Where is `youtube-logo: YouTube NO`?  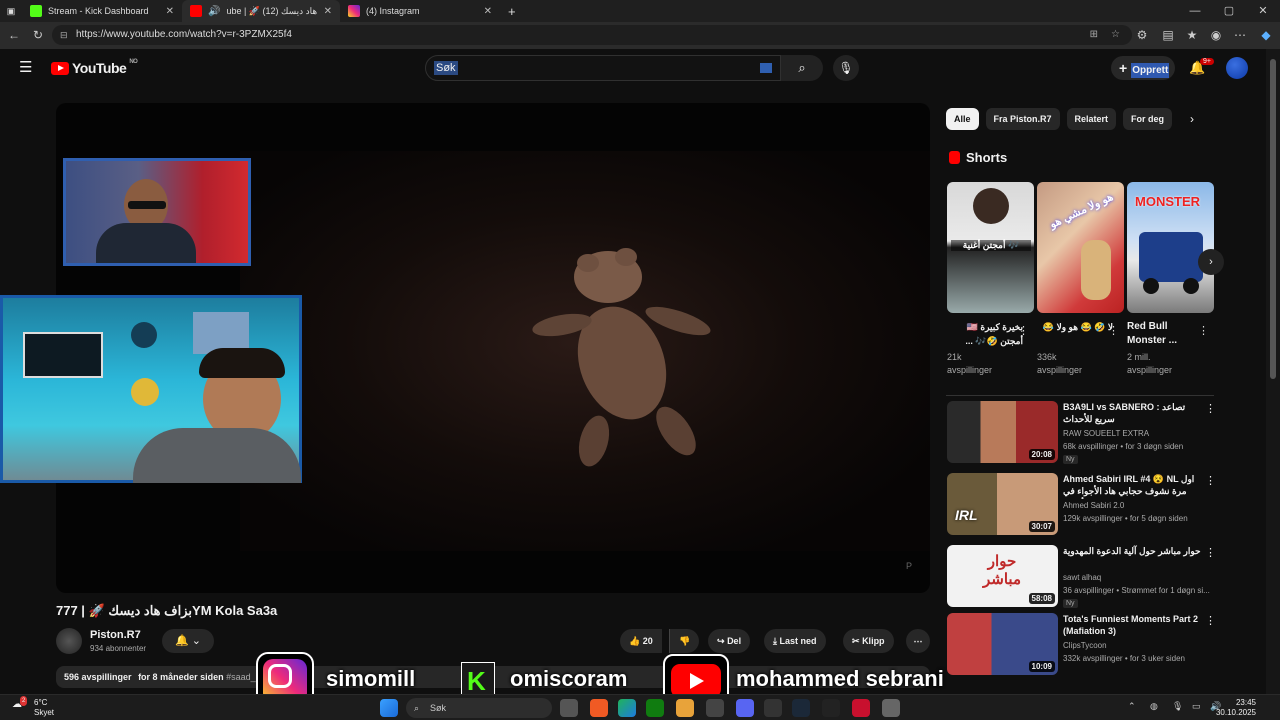
youtube-logo: YouTube NO is located at coordinates (94, 67).